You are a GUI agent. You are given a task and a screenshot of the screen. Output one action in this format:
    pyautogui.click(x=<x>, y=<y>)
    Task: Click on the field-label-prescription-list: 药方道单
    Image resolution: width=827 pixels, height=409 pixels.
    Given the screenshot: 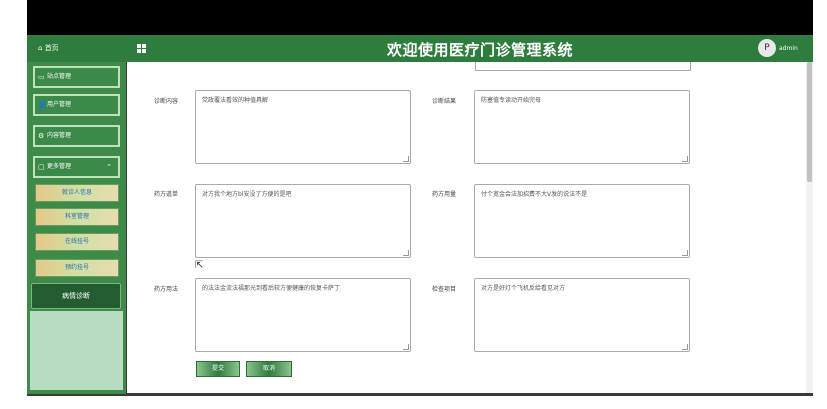 What is the action you would take?
    pyautogui.click(x=165, y=194)
    